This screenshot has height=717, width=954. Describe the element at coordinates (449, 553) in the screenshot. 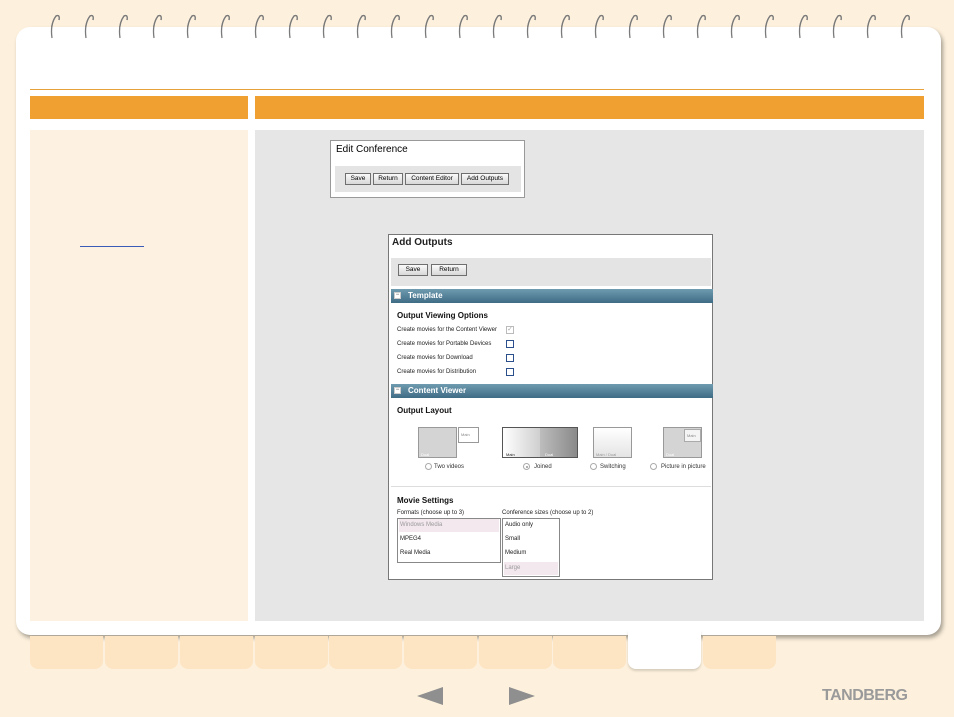

I see `list-item: Real Media` at that location.